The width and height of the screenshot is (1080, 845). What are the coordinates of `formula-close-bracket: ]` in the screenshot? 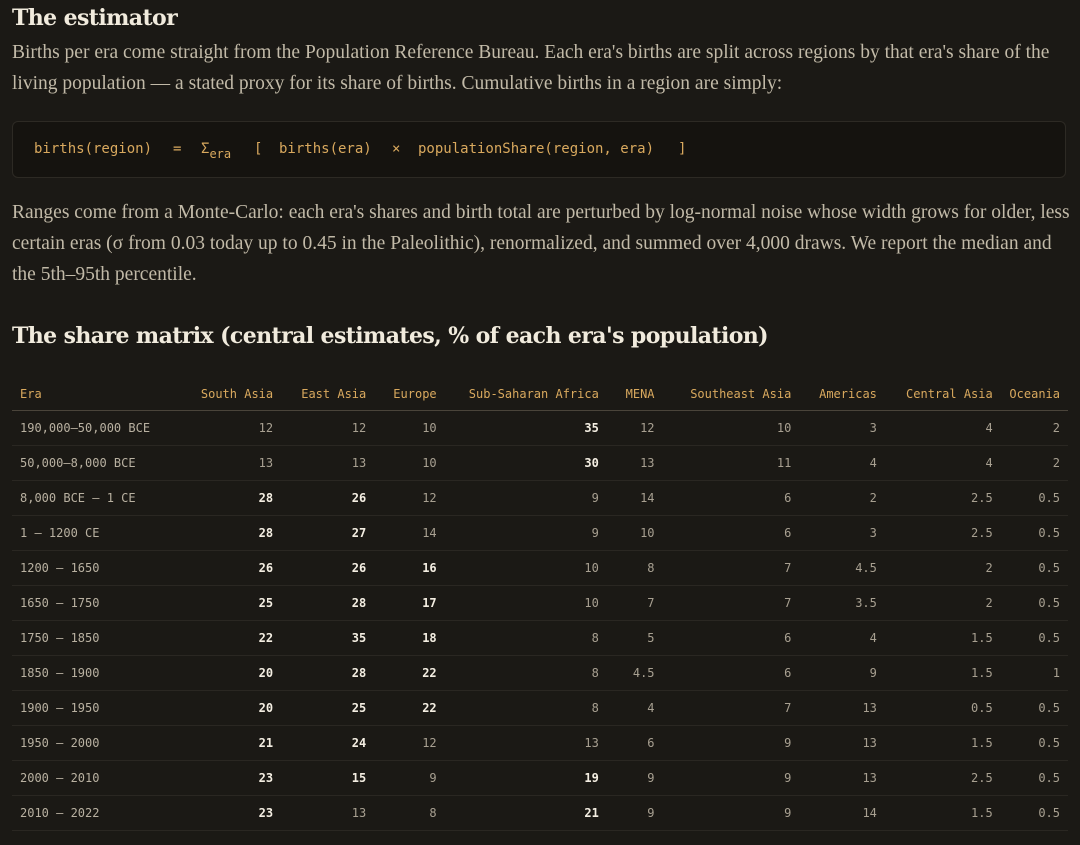 It's located at (682, 149).